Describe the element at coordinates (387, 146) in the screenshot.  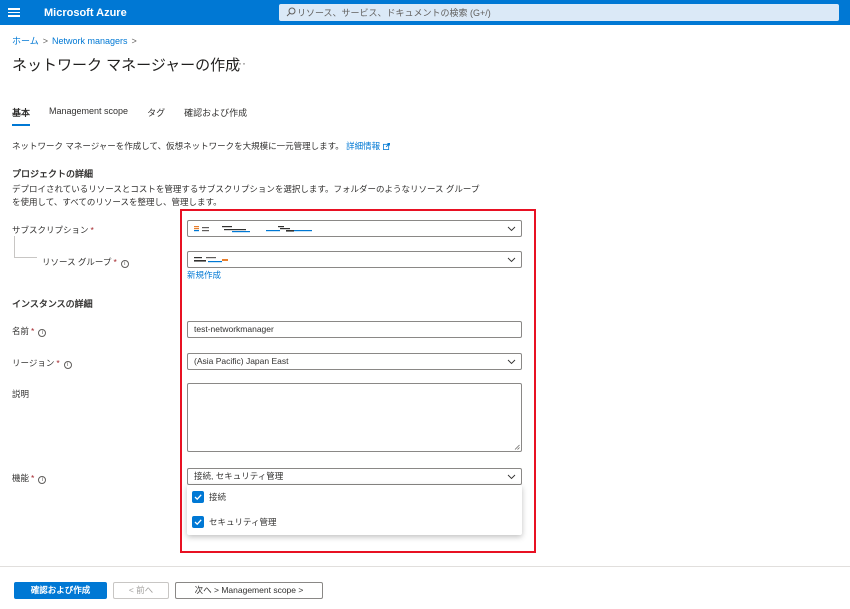
I see `external-link-icon` at that location.